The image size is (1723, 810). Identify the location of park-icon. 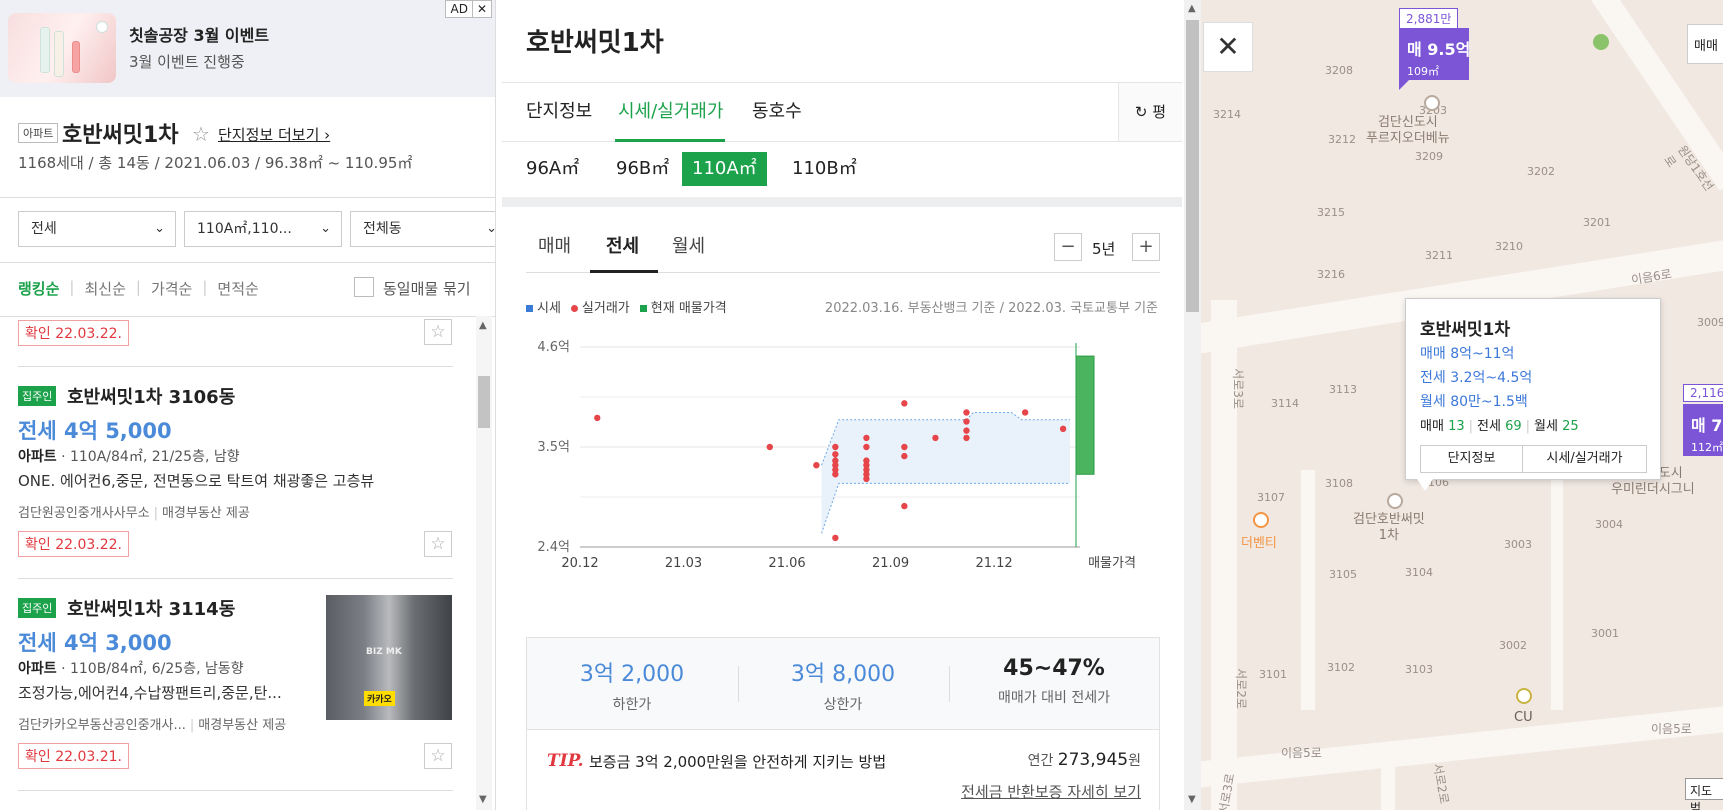
(1601, 42).